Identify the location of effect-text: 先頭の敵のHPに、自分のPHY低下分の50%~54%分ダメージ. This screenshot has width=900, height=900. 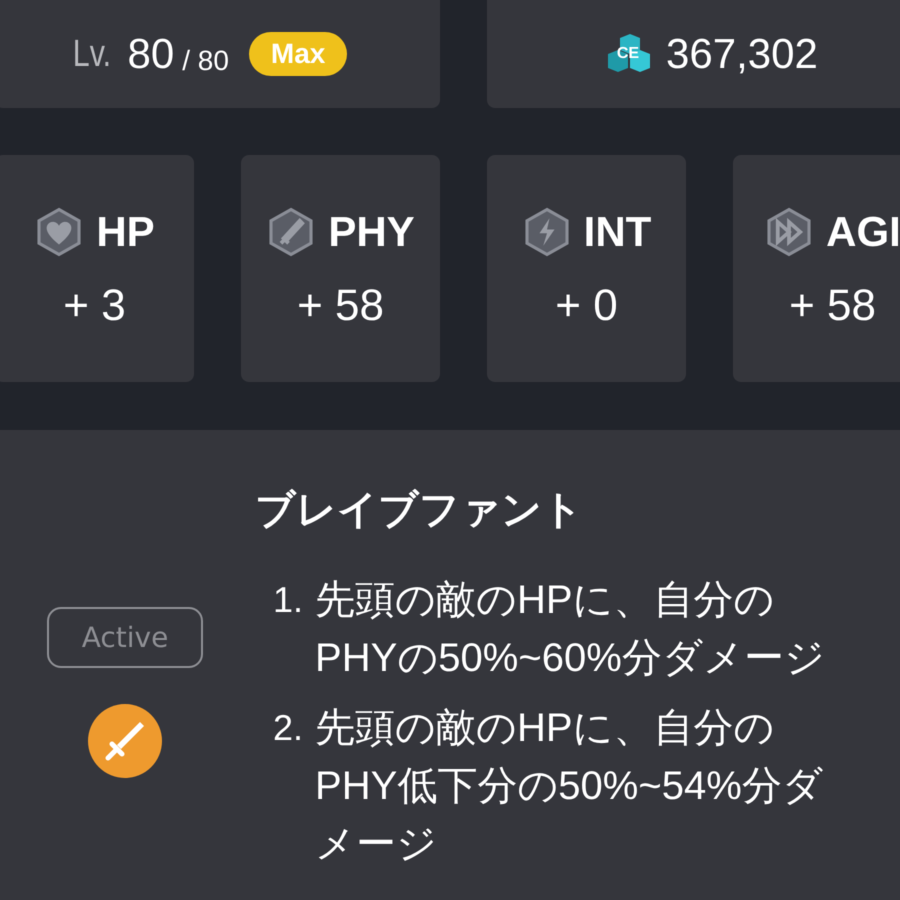
(569, 786).